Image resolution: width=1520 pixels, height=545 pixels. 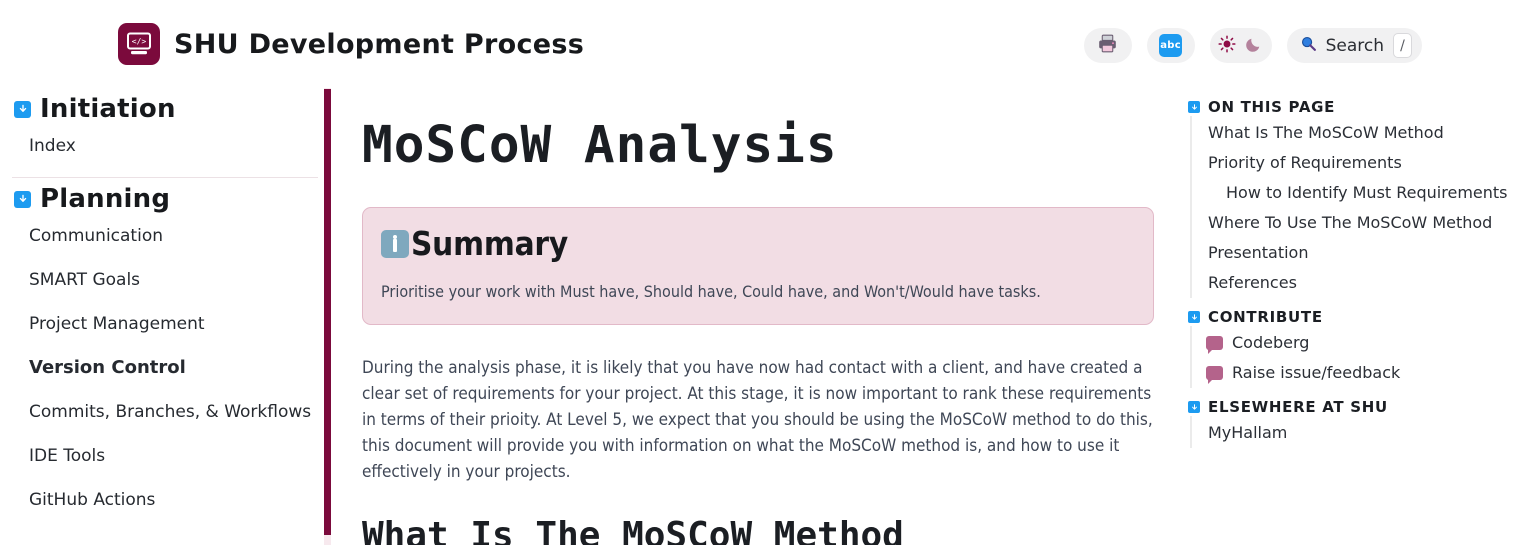 I want to click on right-nav-group: CONTRIBUTE Codeberg Raise issue/feedback, so click(x=1346, y=348).